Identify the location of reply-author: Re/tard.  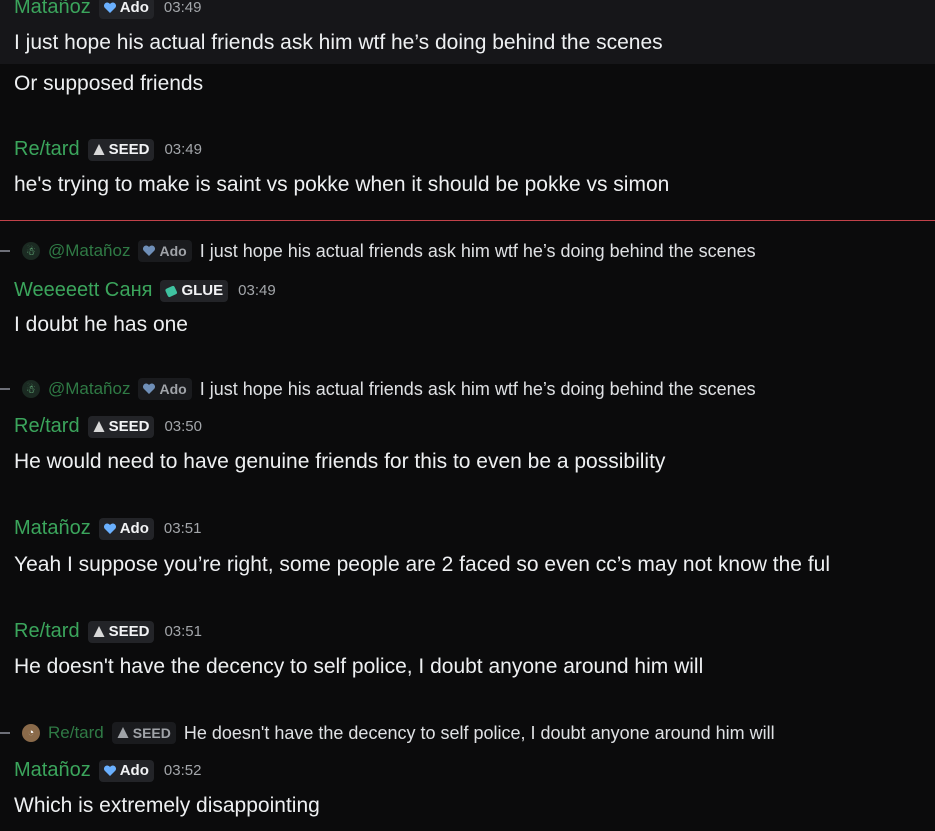
(76, 733).